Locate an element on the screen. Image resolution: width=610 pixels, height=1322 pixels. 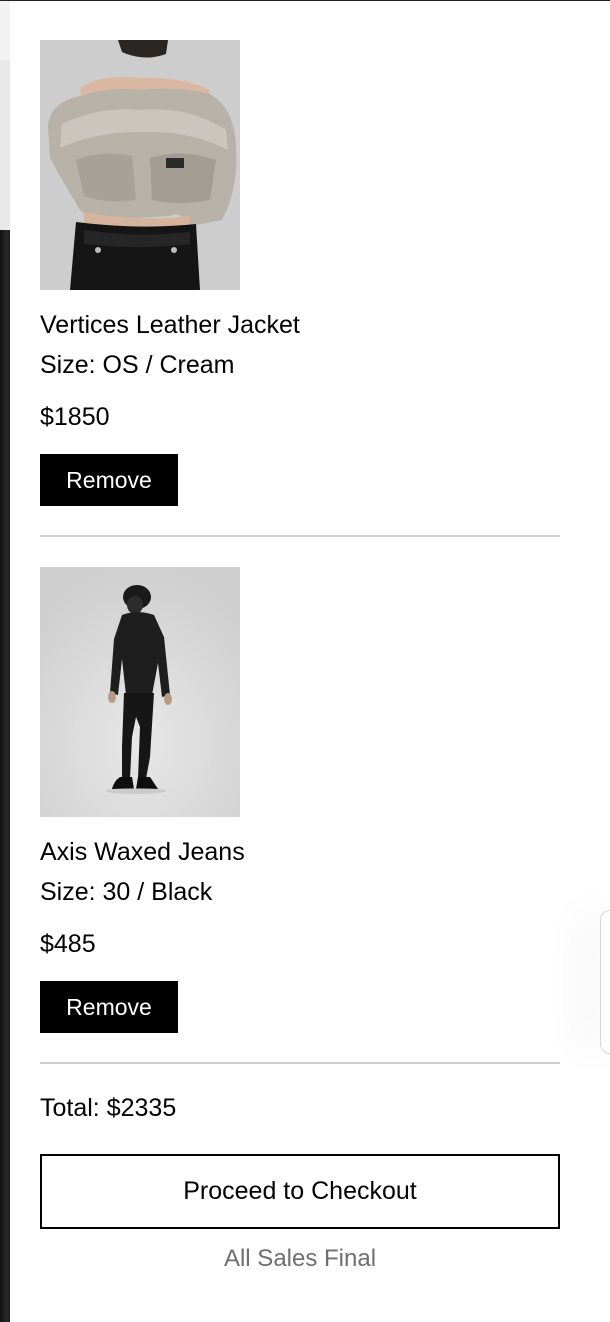
product-image-jeans is located at coordinates (140, 692).